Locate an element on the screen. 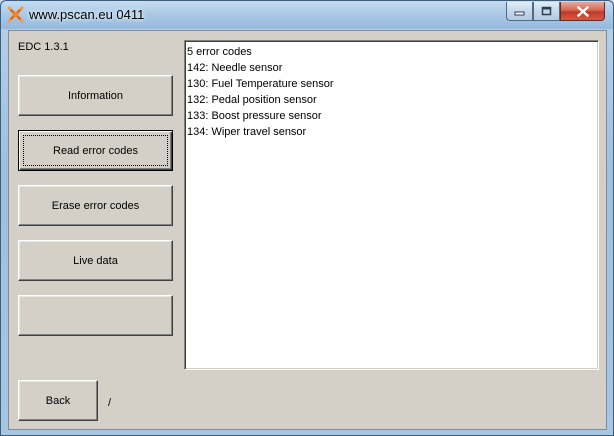 The width and height of the screenshot is (614, 436). list-item: 142: Needle sensor is located at coordinates (235, 68).